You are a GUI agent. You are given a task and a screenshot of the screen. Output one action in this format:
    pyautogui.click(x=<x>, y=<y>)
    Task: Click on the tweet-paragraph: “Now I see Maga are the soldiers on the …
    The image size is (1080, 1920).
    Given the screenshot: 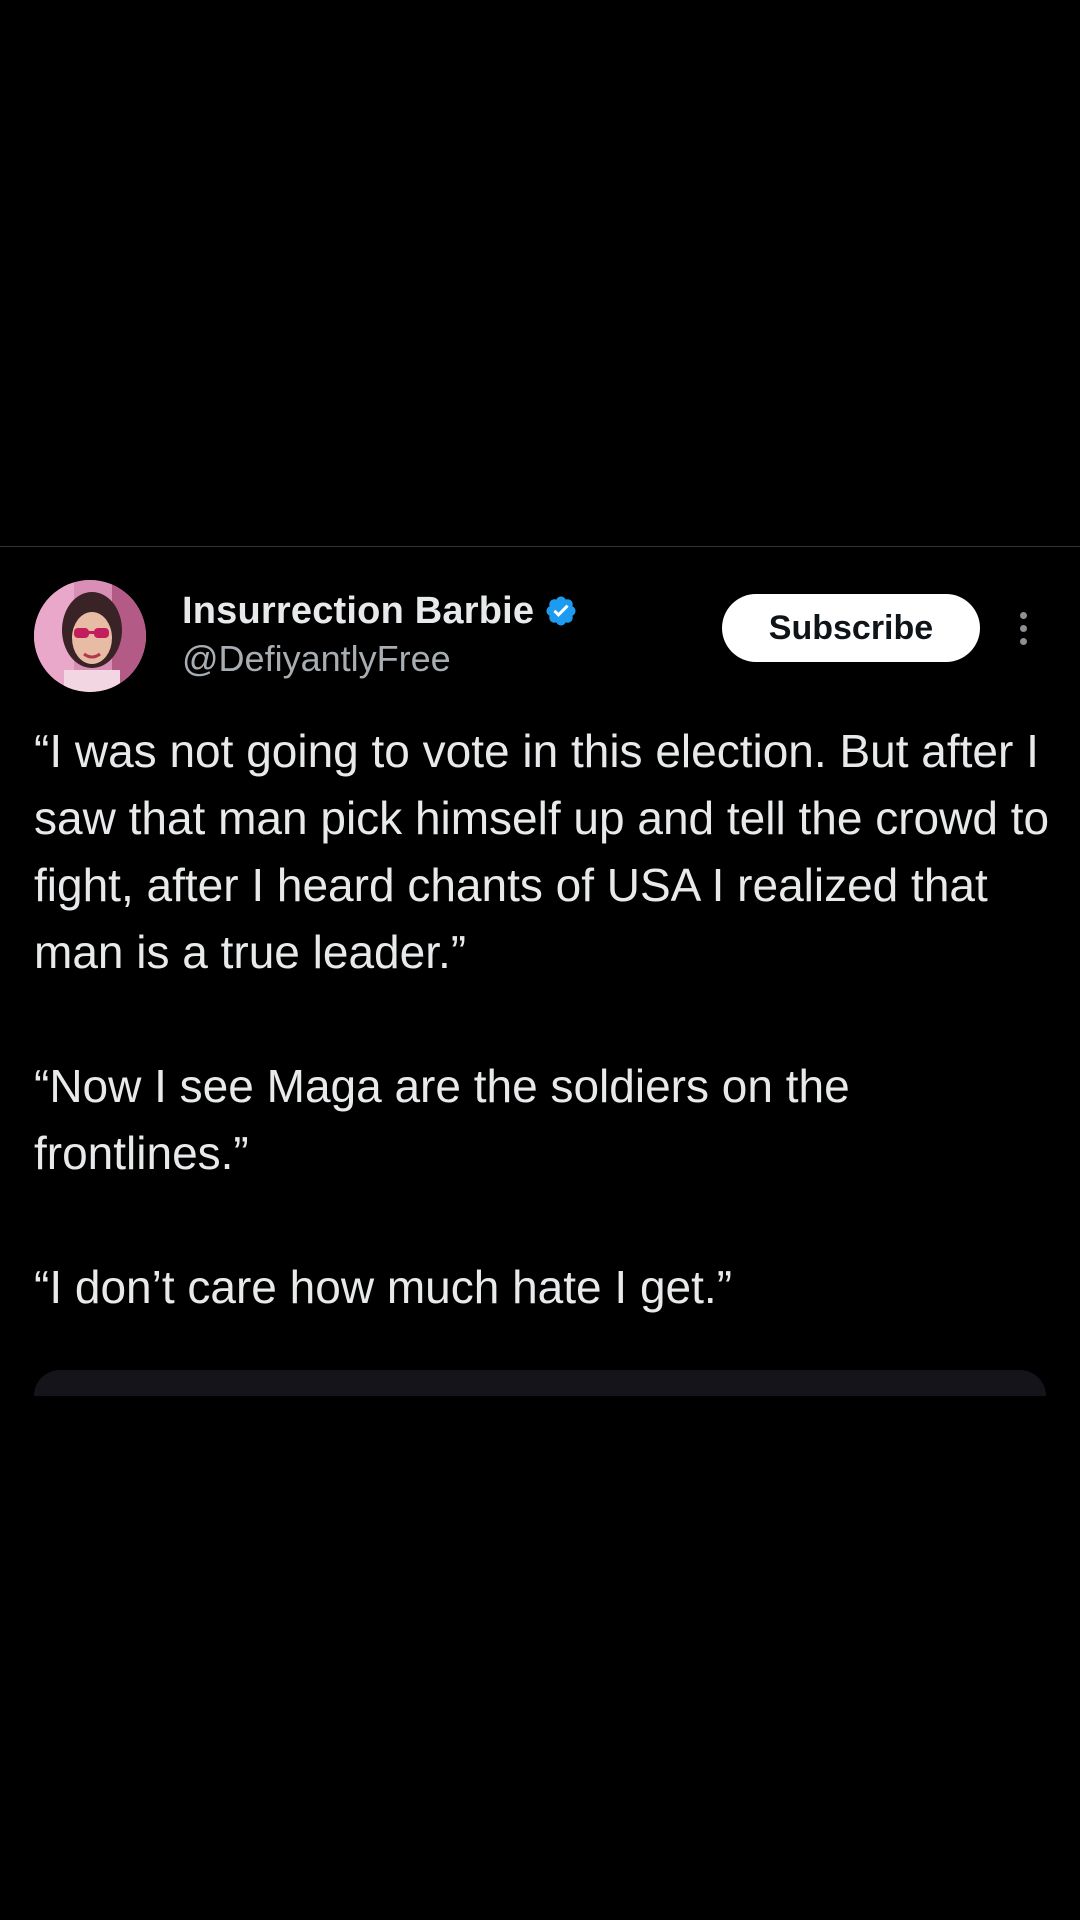 What is the action you would take?
    pyautogui.click(x=442, y=1119)
    